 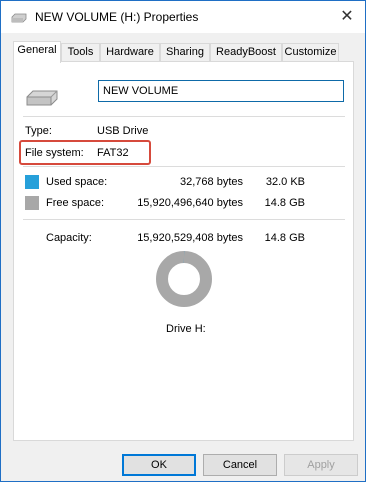 What do you see at coordinates (190, 203) in the screenshot?
I see `free-space-bytes: 15,920,496,640 bytes` at bounding box center [190, 203].